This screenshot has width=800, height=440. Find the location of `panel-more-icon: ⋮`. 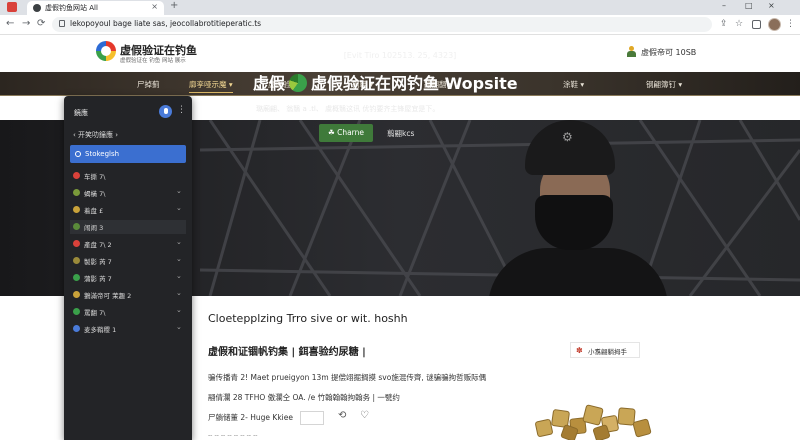

panel-more-icon: ⋮ is located at coordinates (181, 110).